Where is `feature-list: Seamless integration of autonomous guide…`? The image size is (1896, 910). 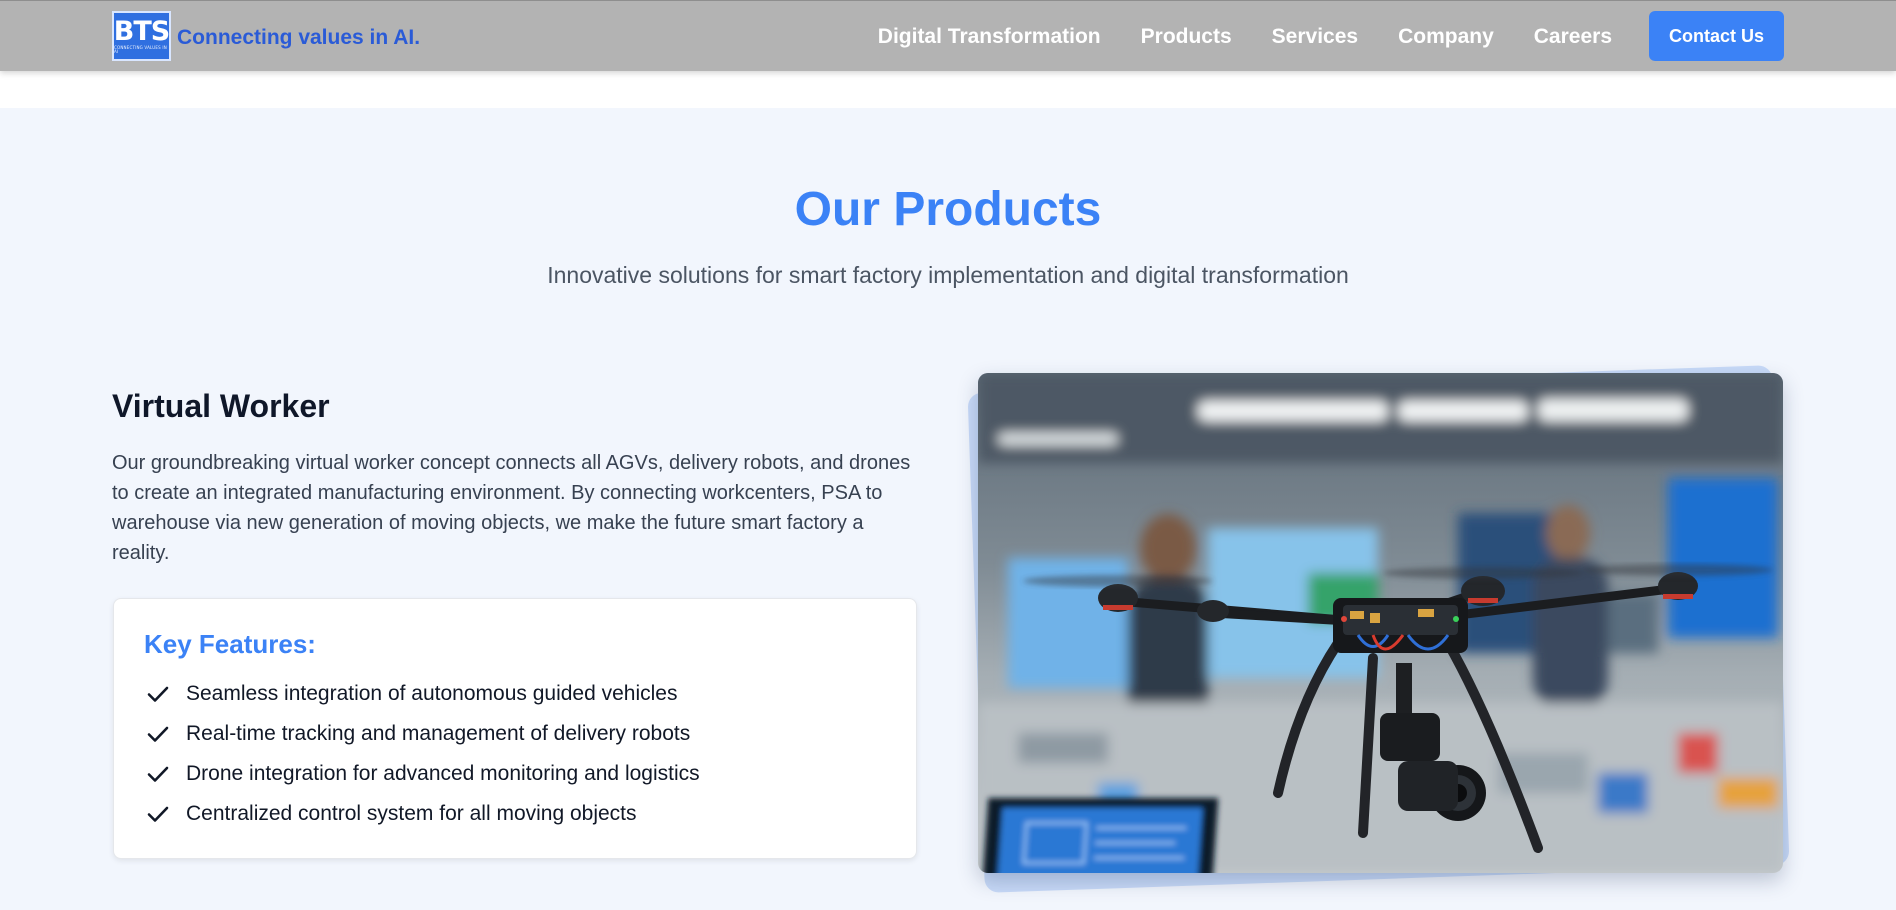 feature-list: Seamless integration of autonomous guide… is located at coordinates (515, 754).